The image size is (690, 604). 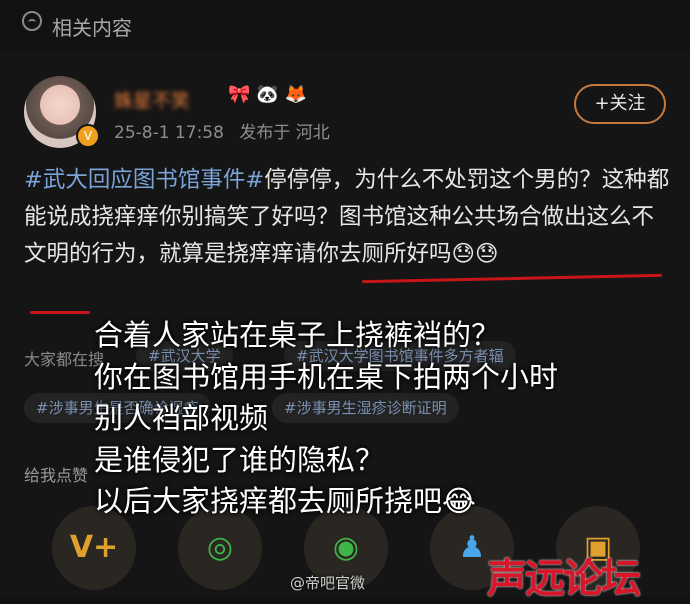 I want to click on post-hashtag: #武大回应图书馆事件#, so click(x=144, y=180).